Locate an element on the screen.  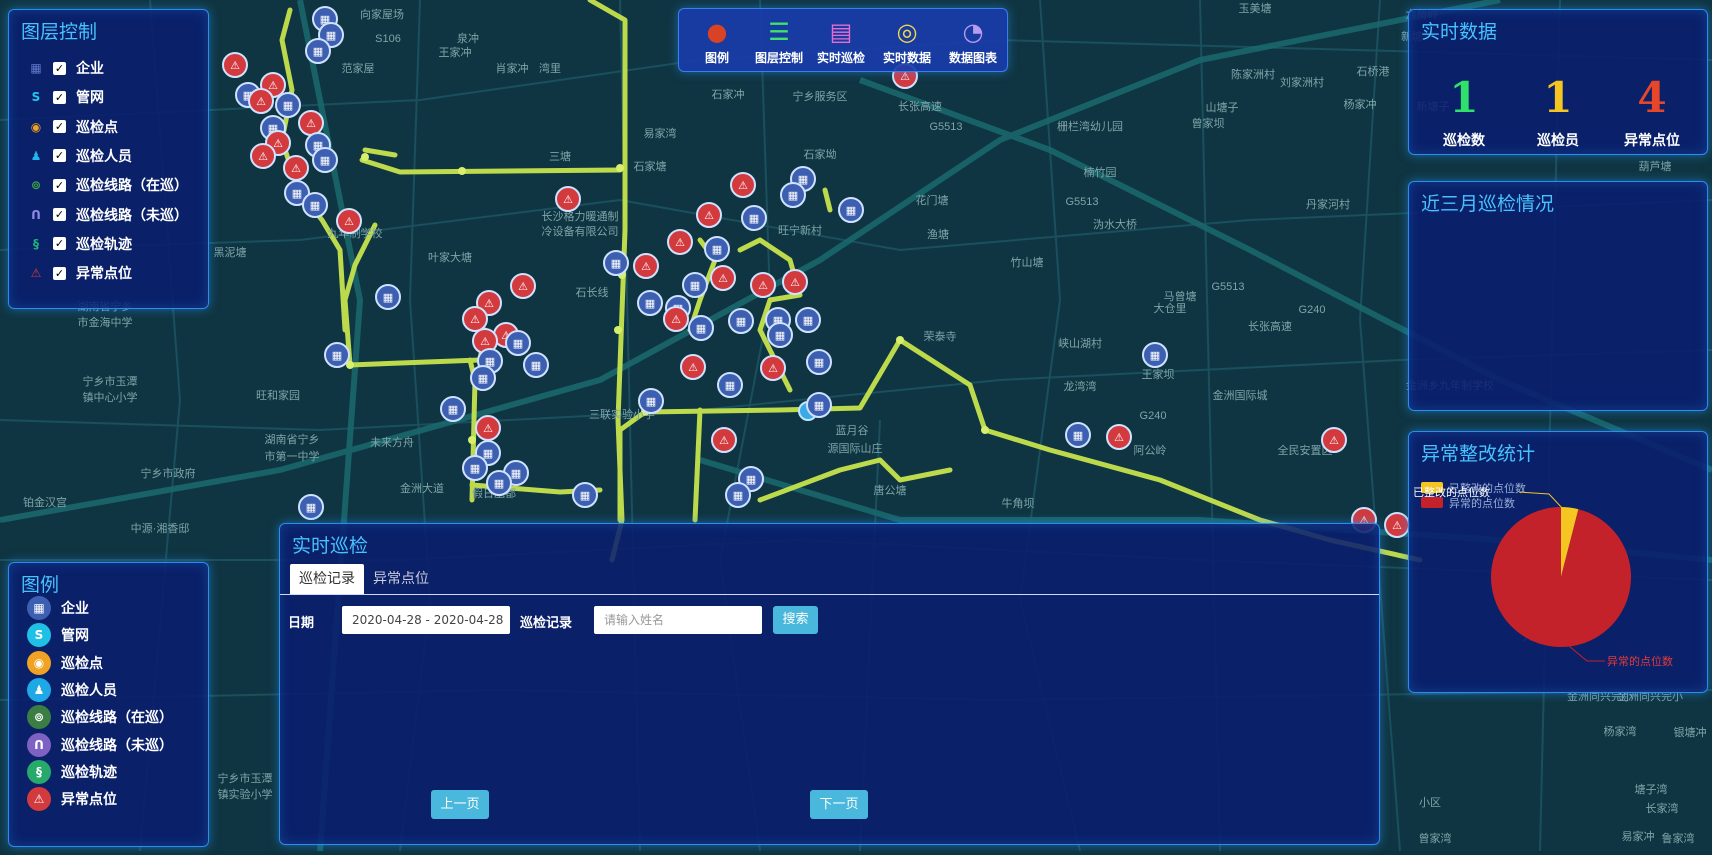
toolbar-button: ◎ 实时数据 is located at coordinates (907, 41).